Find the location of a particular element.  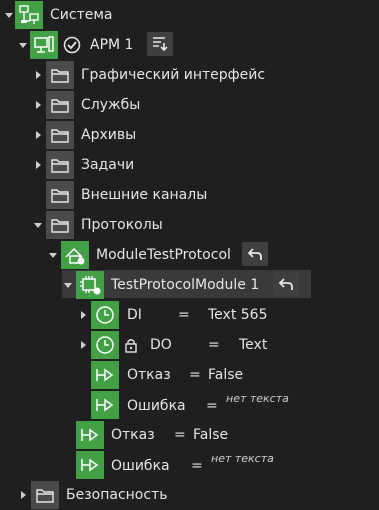

network-computers-icon is located at coordinates (29, 15).